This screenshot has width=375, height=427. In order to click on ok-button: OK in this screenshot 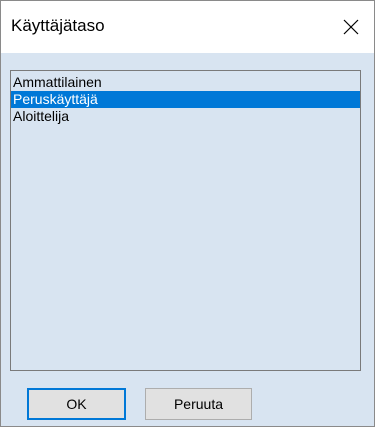, I will do `click(76, 404)`.